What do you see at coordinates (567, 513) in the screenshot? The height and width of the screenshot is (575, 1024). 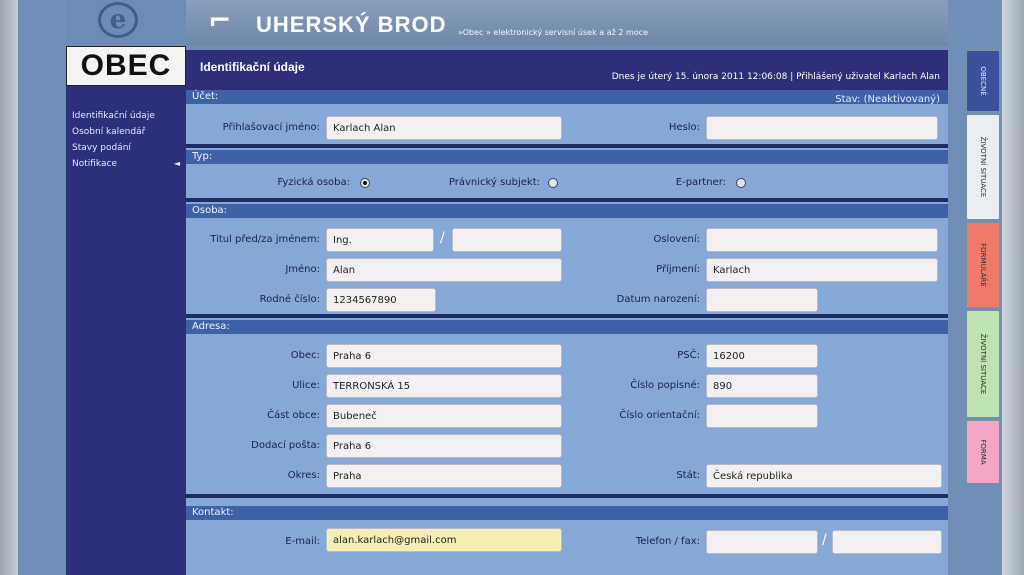 I see `section-kontakt: Kontakt:` at bounding box center [567, 513].